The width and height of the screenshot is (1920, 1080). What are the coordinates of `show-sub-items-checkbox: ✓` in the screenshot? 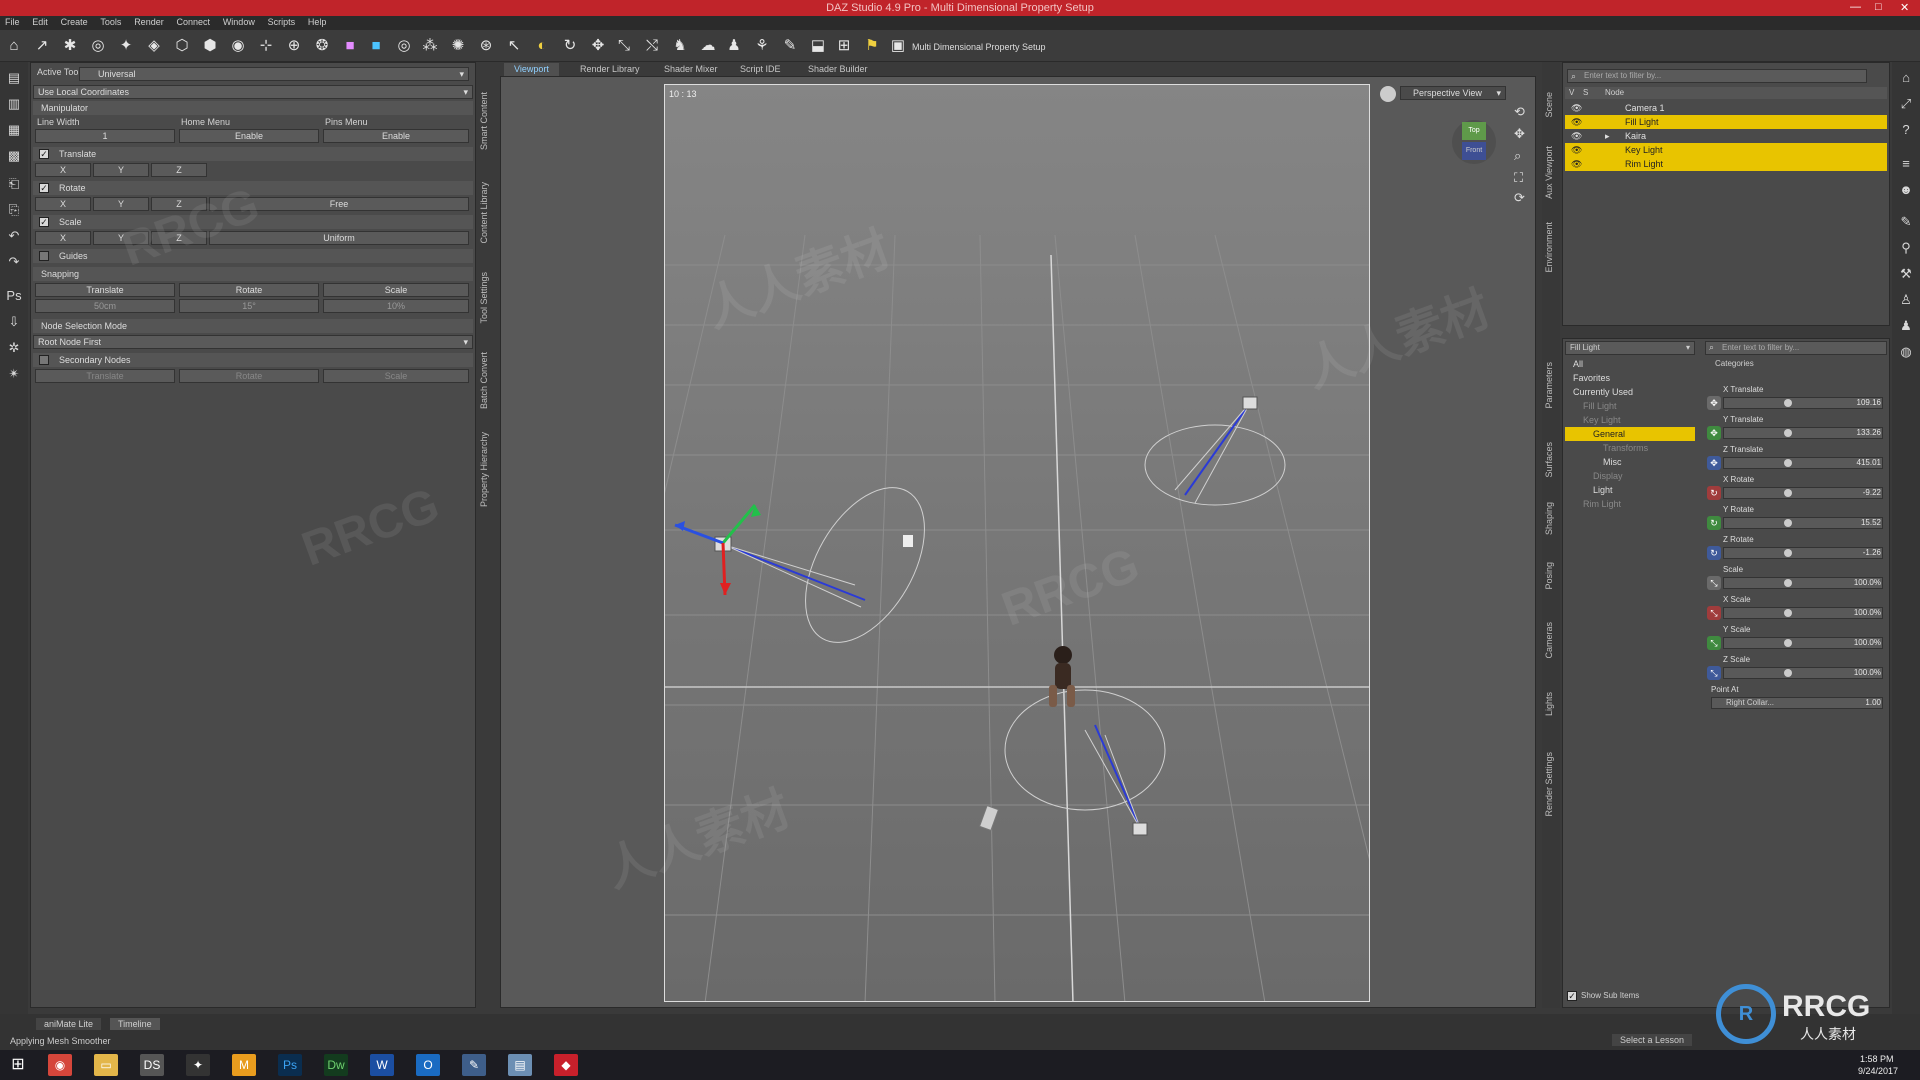 It's located at (1572, 996).